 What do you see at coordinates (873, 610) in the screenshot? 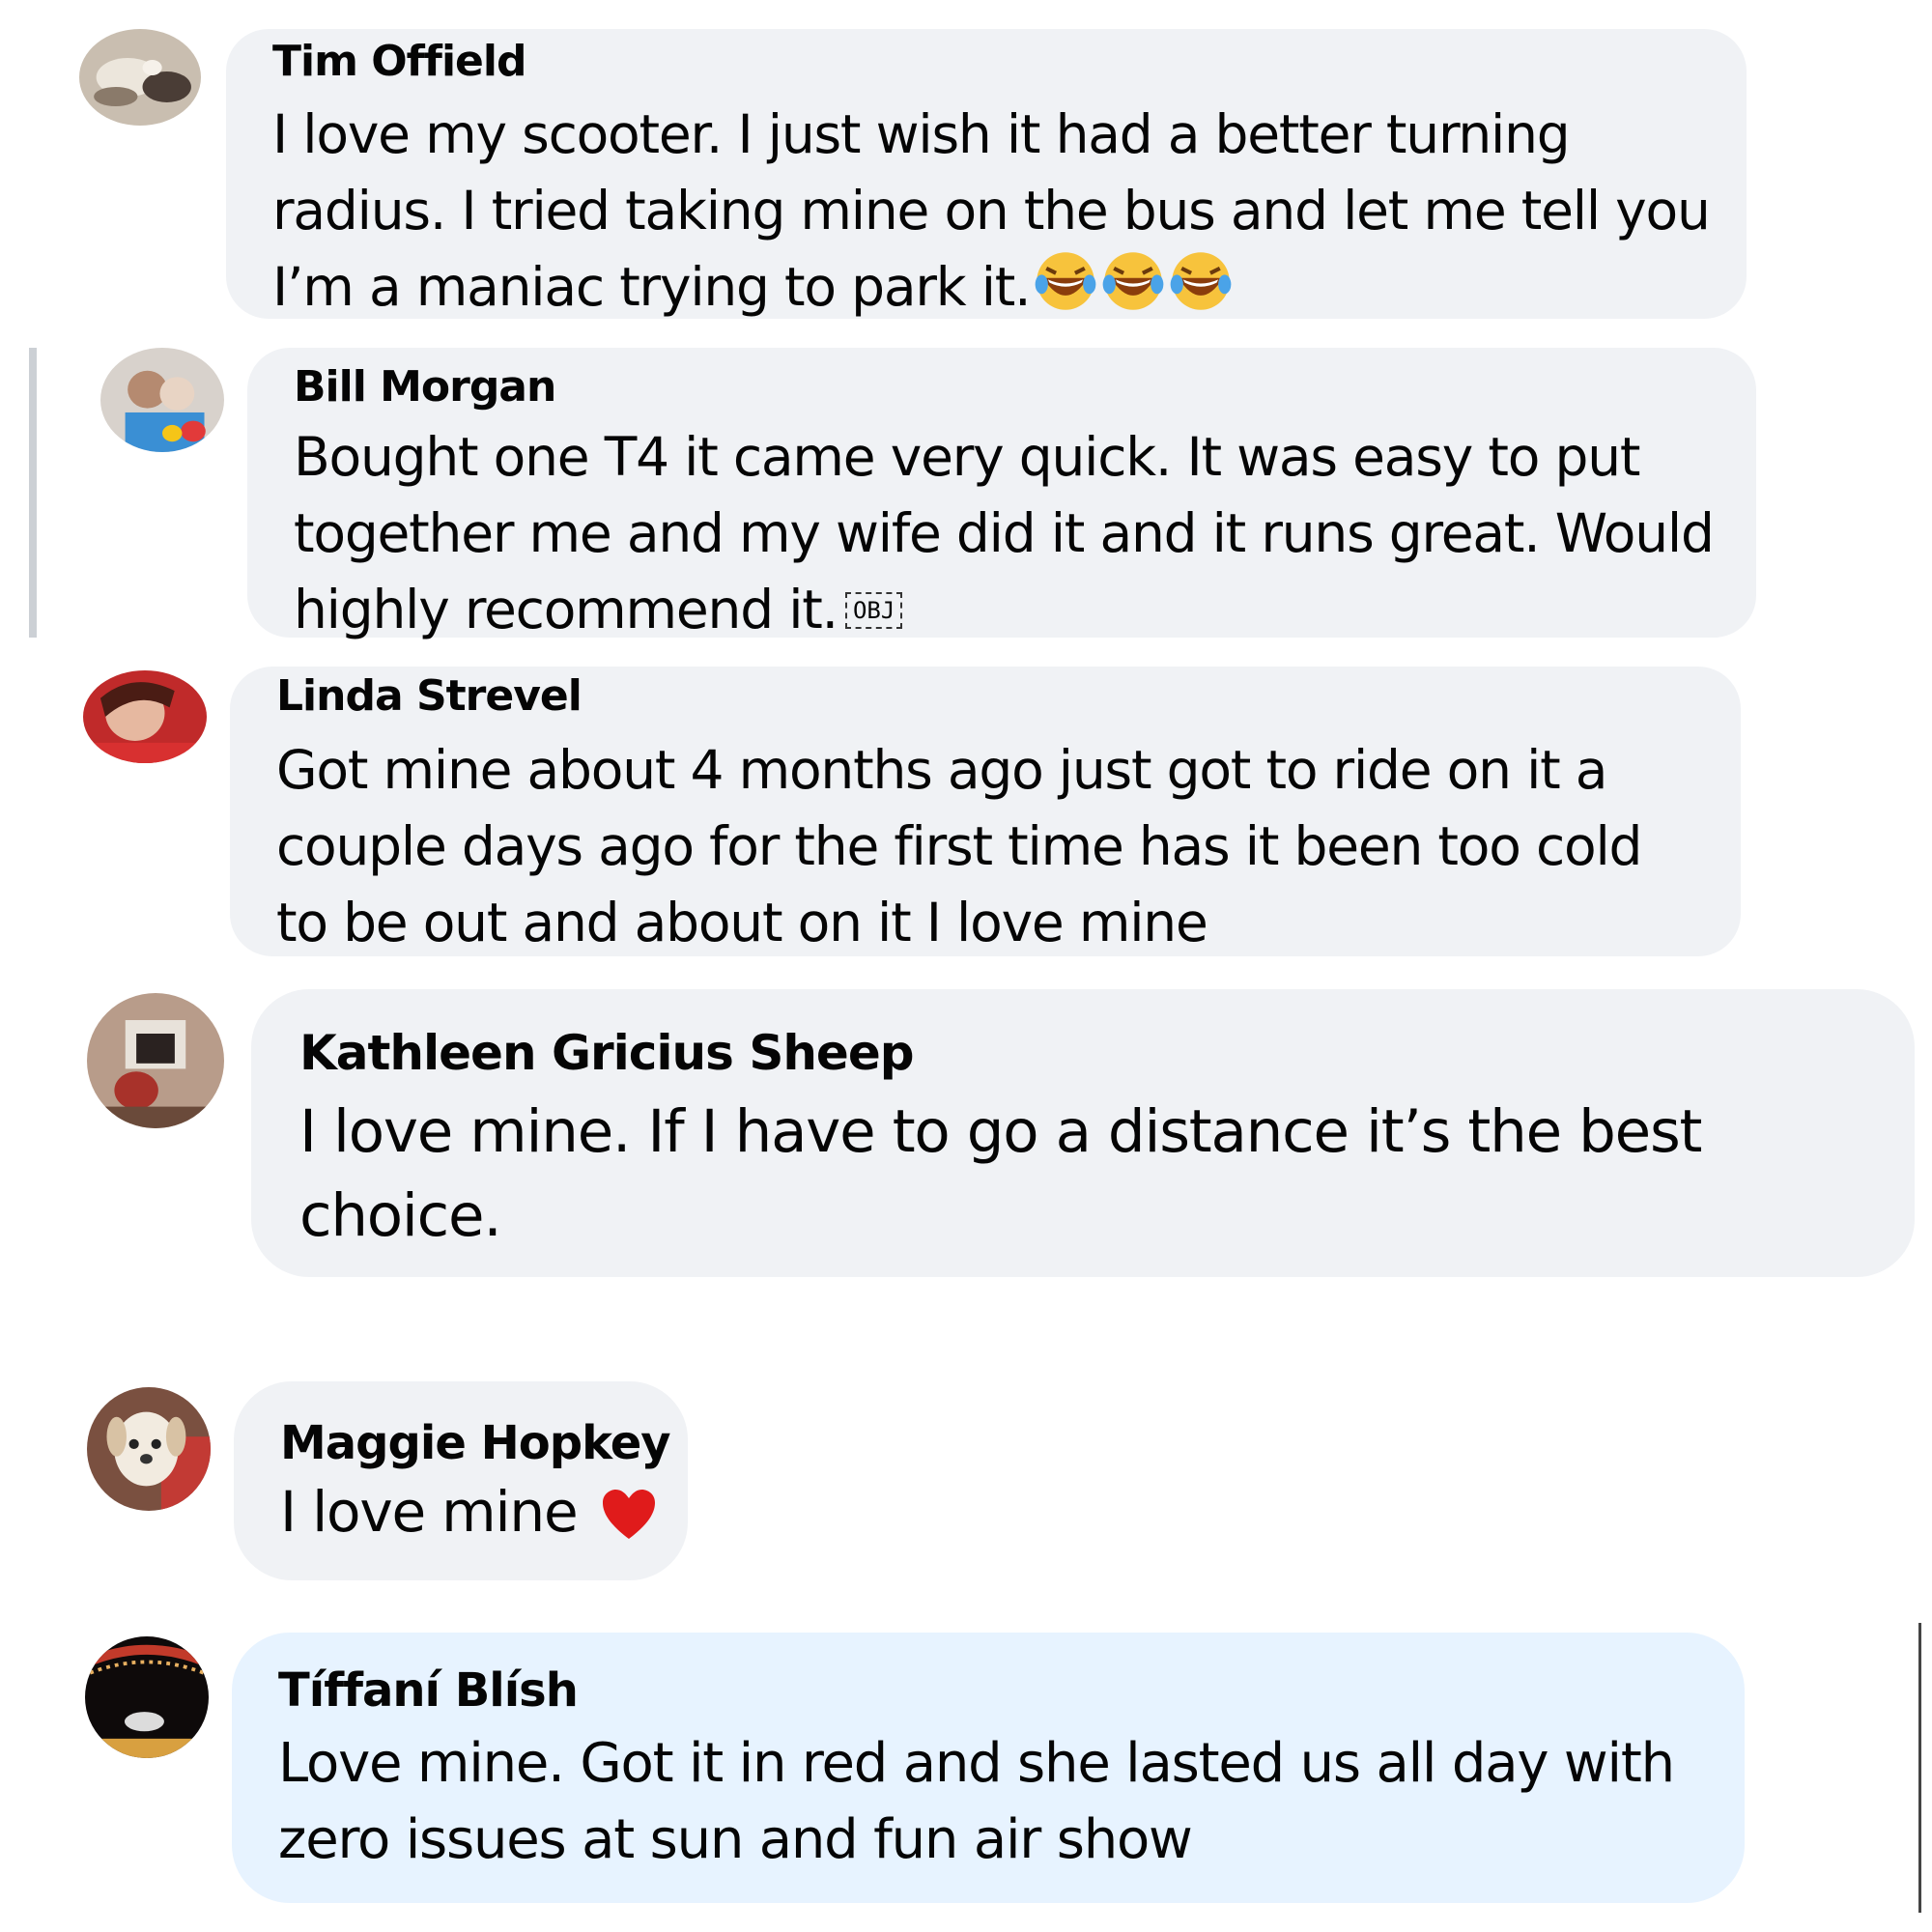
I see `object-replacement-glyph: OBJ` at bounding box center [873, 610].